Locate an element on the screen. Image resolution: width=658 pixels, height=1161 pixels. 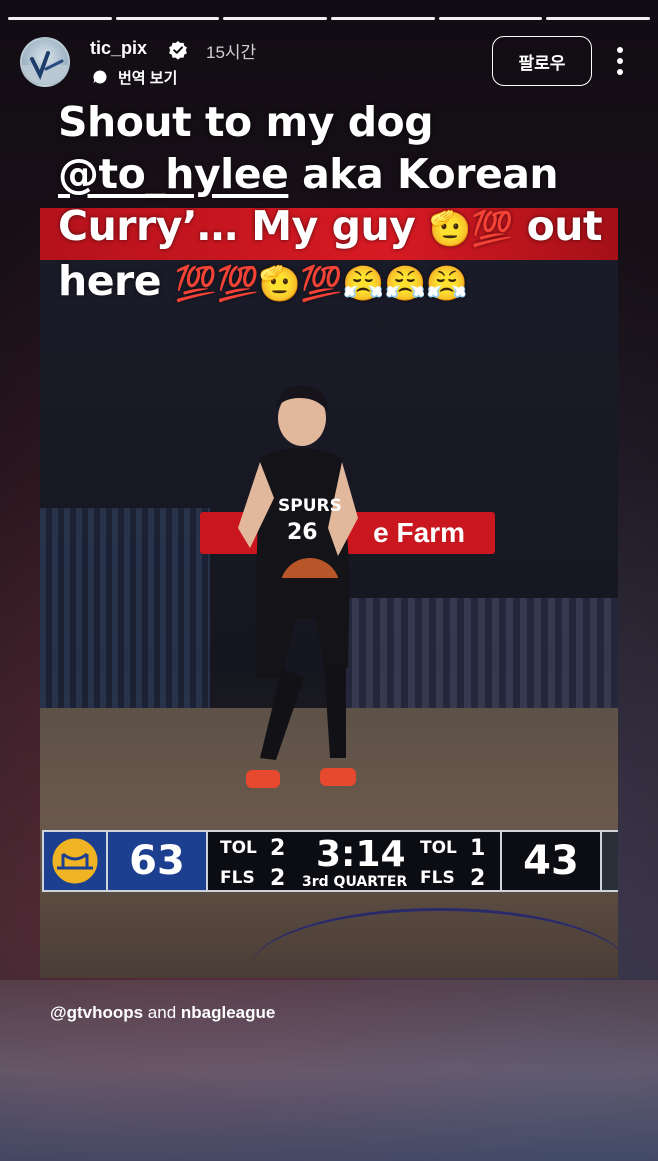
credit-handle: @gtvhoops is located at coordinates (96, 1012).